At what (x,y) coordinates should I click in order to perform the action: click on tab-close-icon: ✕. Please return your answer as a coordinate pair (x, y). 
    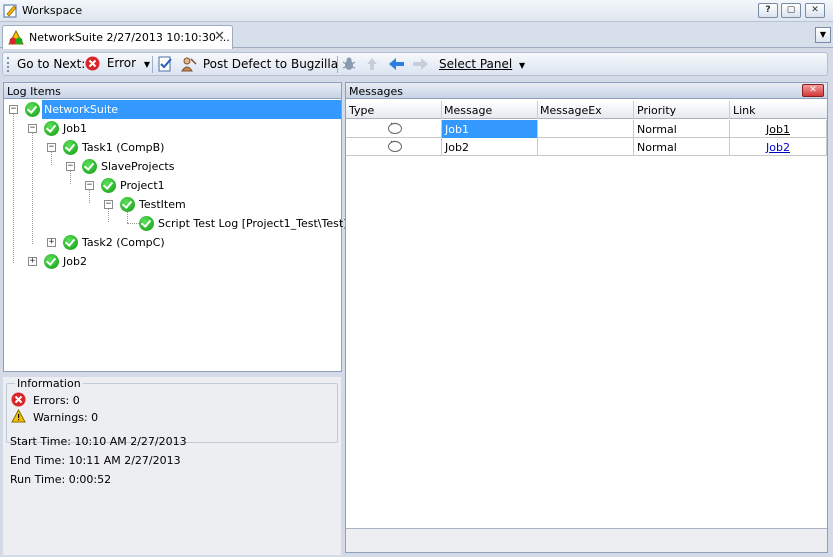
    Looking at the image, I should click on (219, 36).